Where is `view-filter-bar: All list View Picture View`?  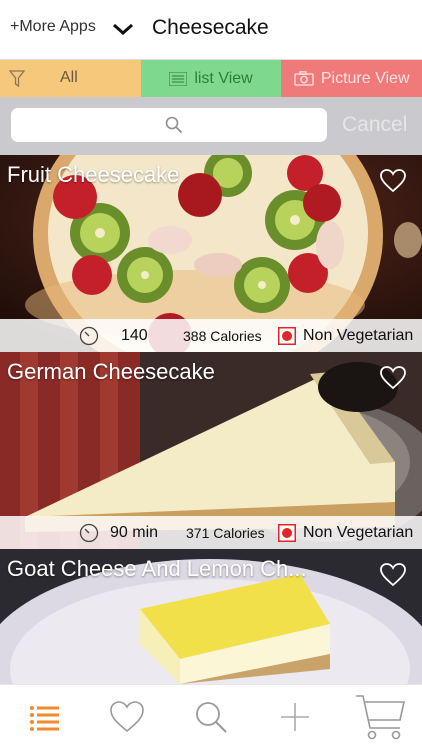 view-filter-bar: All list View Picture View is located at coordinates (211, 78).